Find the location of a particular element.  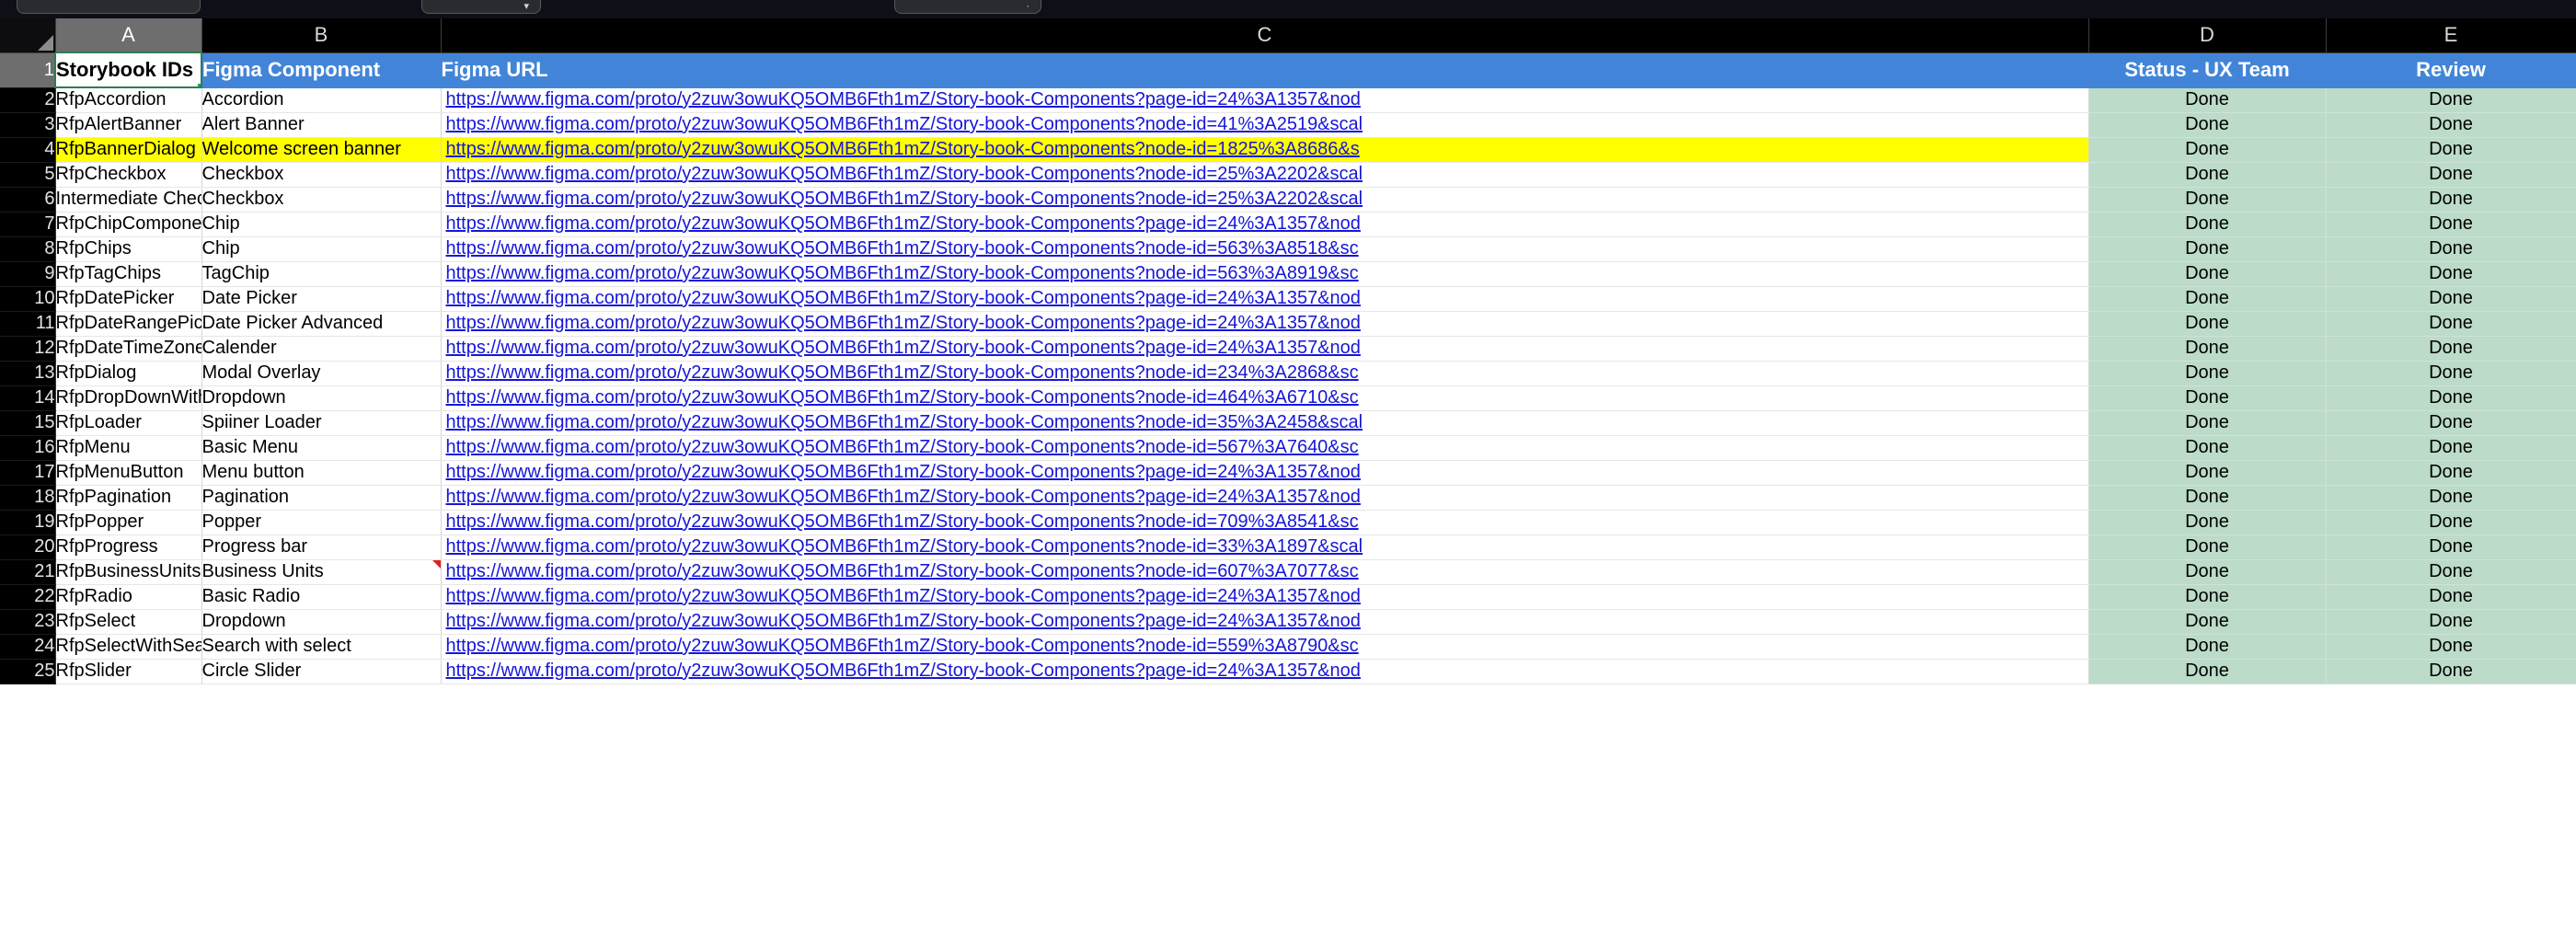

cell-figma-component: Checkbox is located at coordinates (321, 175).